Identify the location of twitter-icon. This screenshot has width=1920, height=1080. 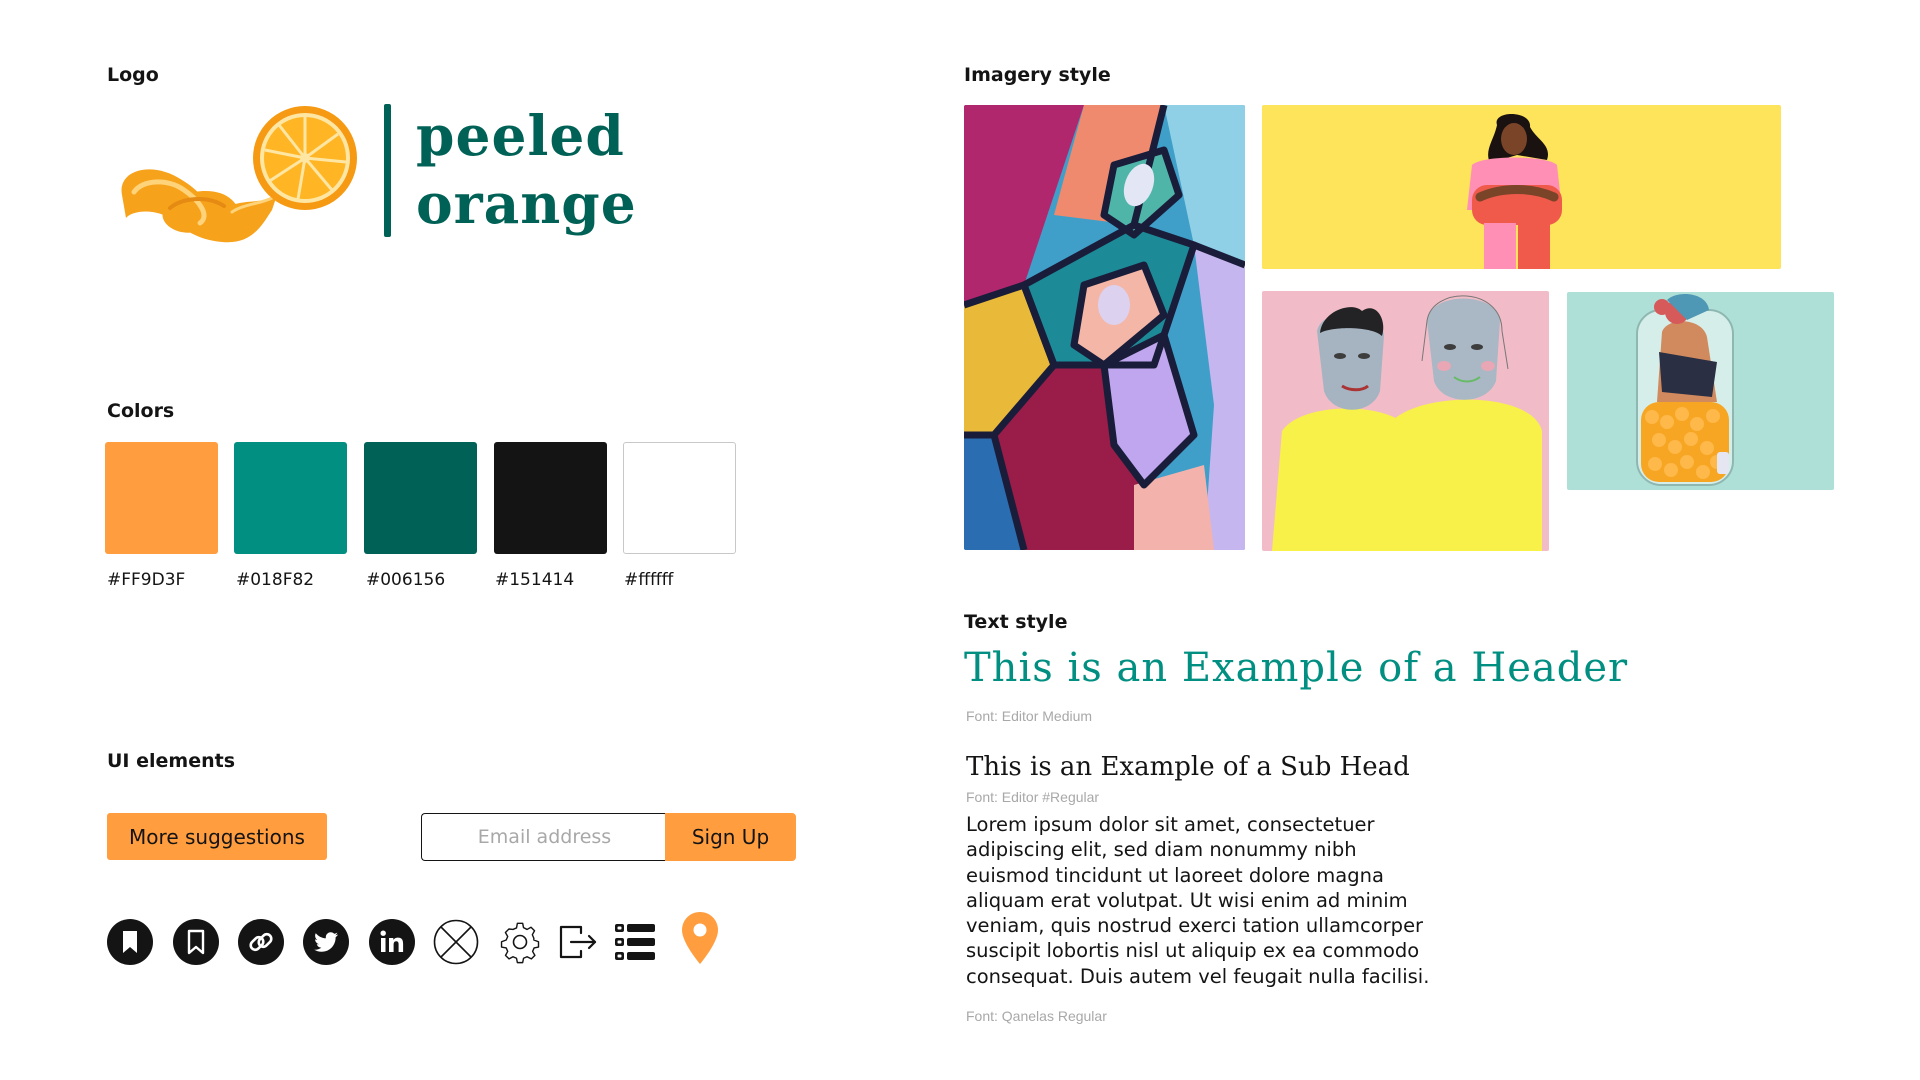
(326, 942).